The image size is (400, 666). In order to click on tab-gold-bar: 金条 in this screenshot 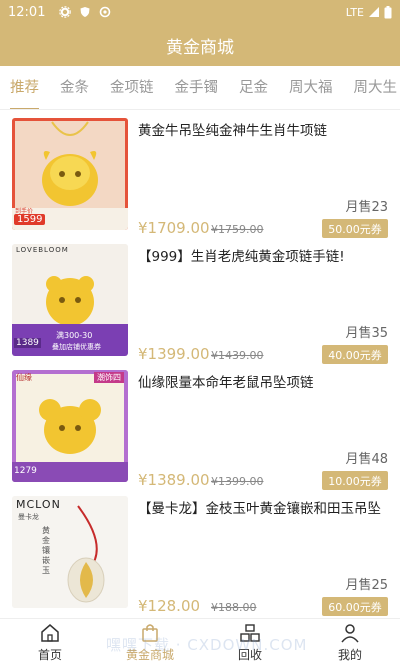, I will do `click(74, 87)`.